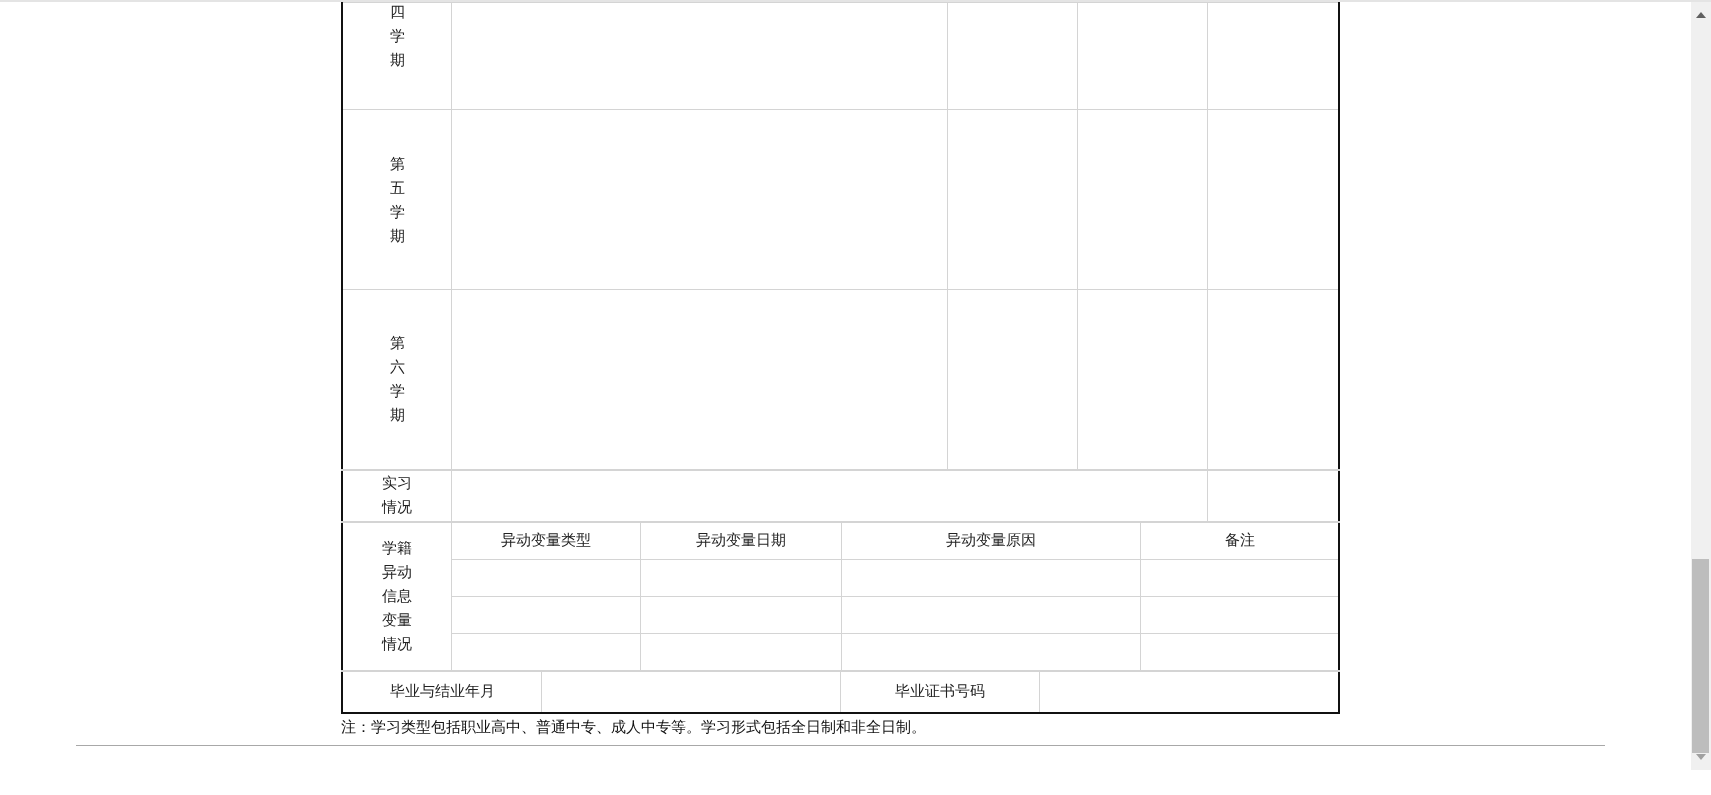 The image size is (1711, 795). What do you see at coordinates (991, 540) in the screenshot?
I see `column-header: 异动变量原因` at bounding box center [991, 540].